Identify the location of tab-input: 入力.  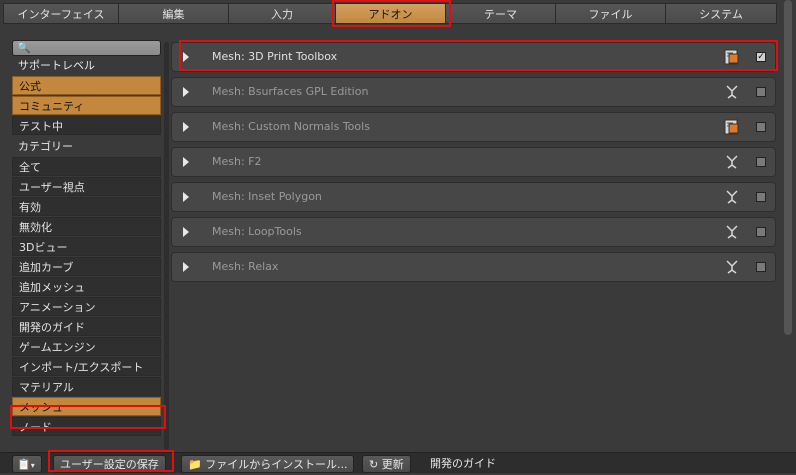
(281, 13).